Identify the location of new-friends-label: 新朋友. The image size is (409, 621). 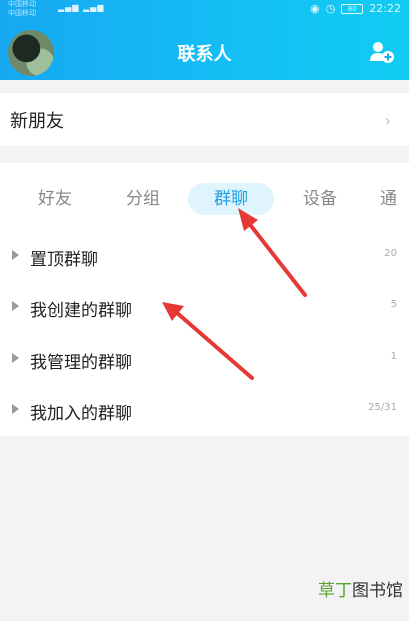
(37, 121).